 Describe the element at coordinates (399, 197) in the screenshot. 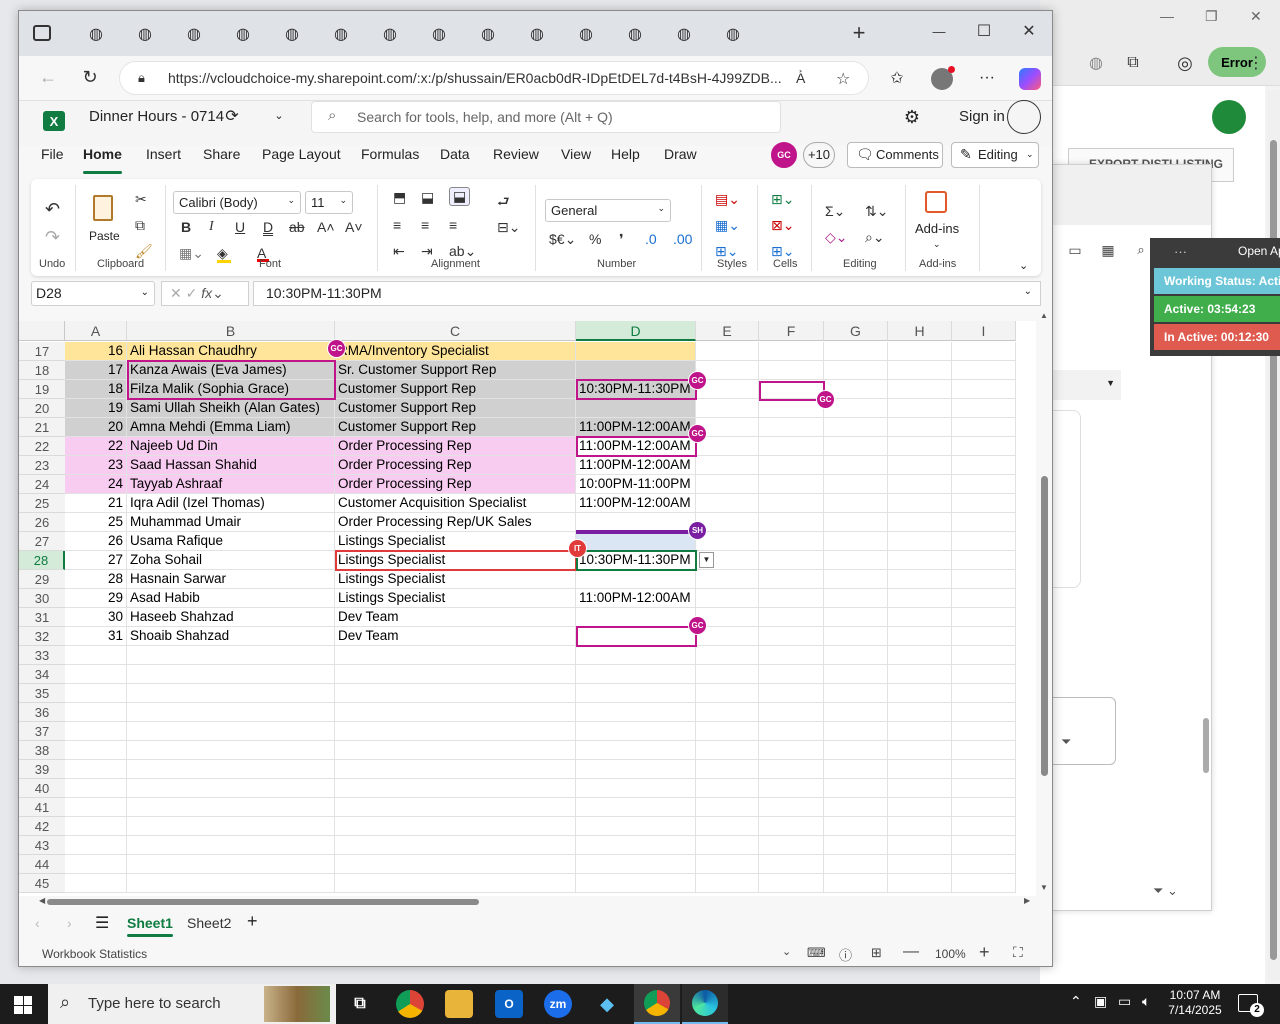

I see `align-top-icon: ⬒` at that location.